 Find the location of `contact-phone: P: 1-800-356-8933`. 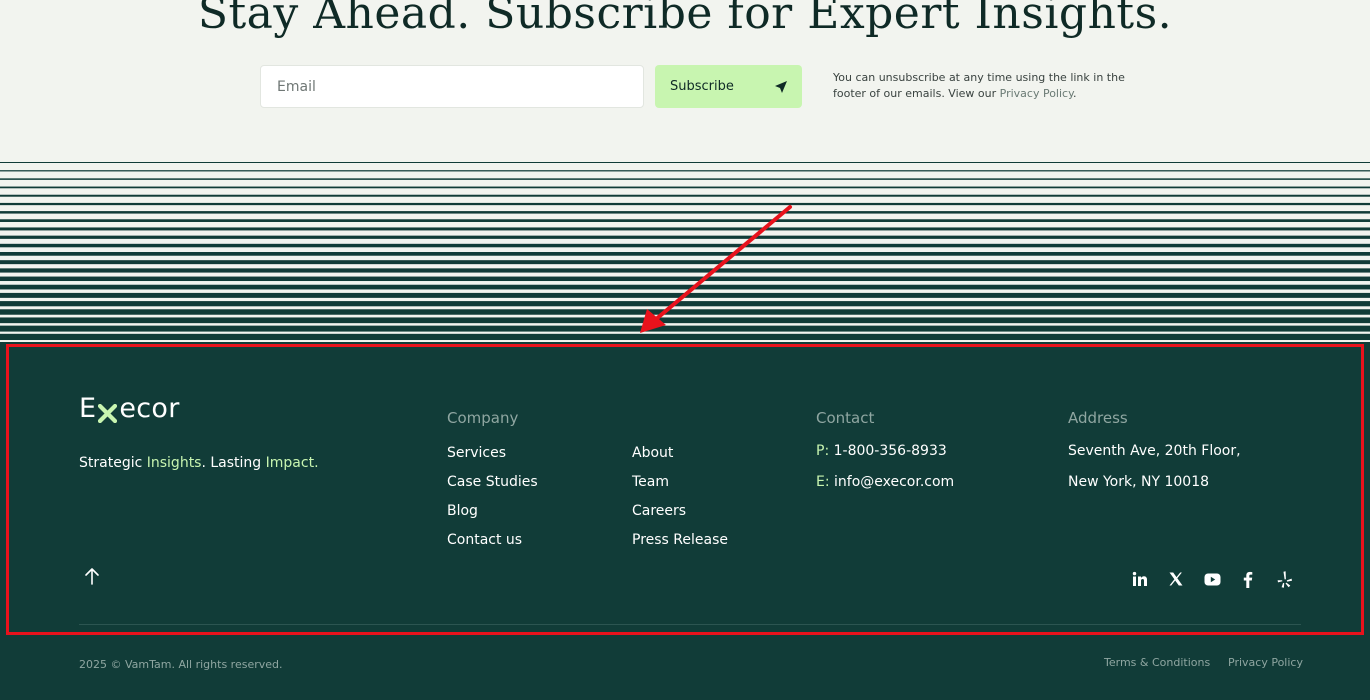

contact-phone: P: 1-800-356-8933 is located at coordinates (881, 451).